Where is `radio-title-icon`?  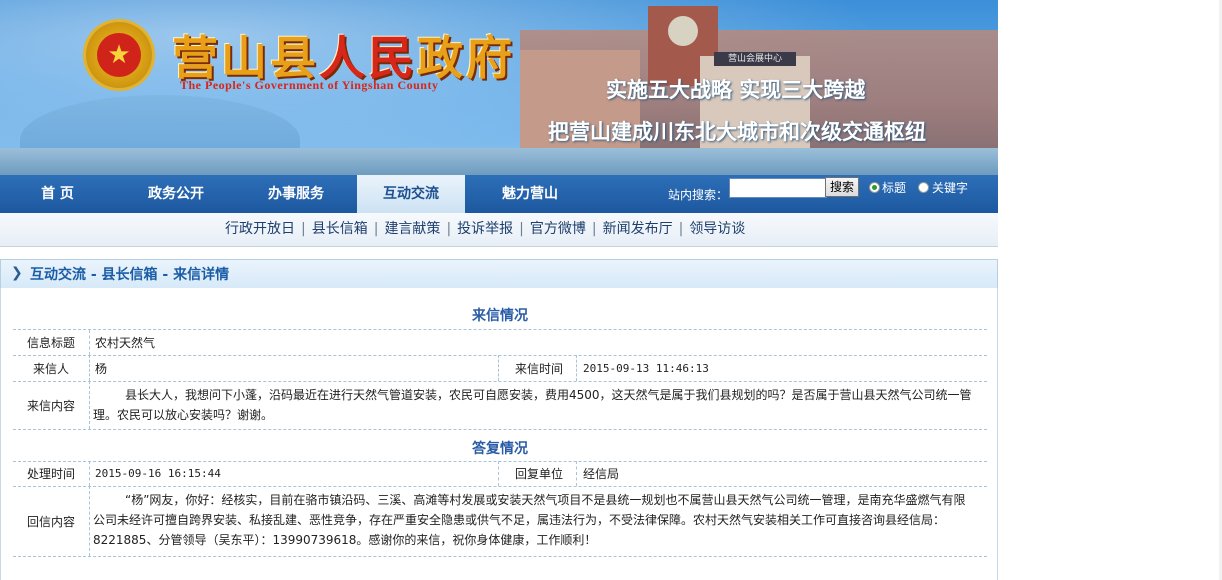 radio-title-icon is located at coordinates (874, 187).